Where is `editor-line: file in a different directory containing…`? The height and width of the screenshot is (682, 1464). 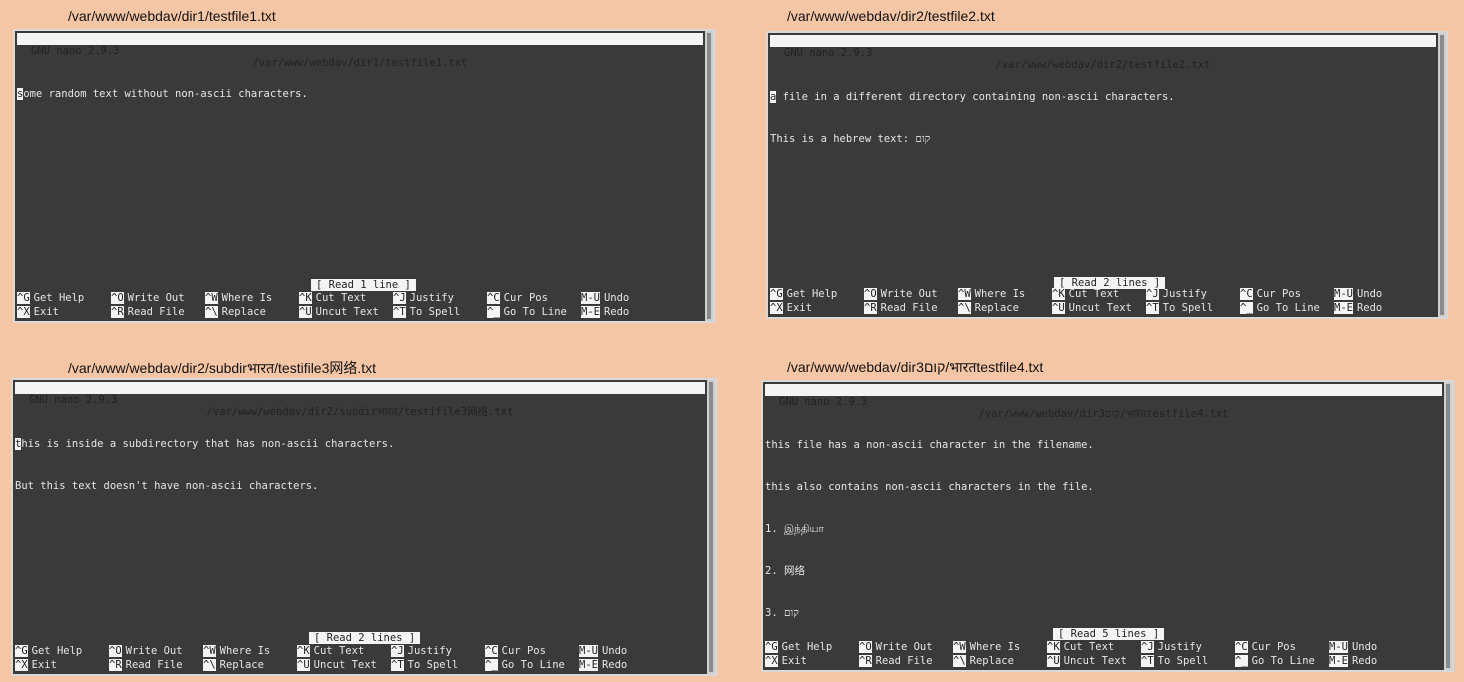
editor-line: file in a different directory containing… is located at coordinates (975, 97).